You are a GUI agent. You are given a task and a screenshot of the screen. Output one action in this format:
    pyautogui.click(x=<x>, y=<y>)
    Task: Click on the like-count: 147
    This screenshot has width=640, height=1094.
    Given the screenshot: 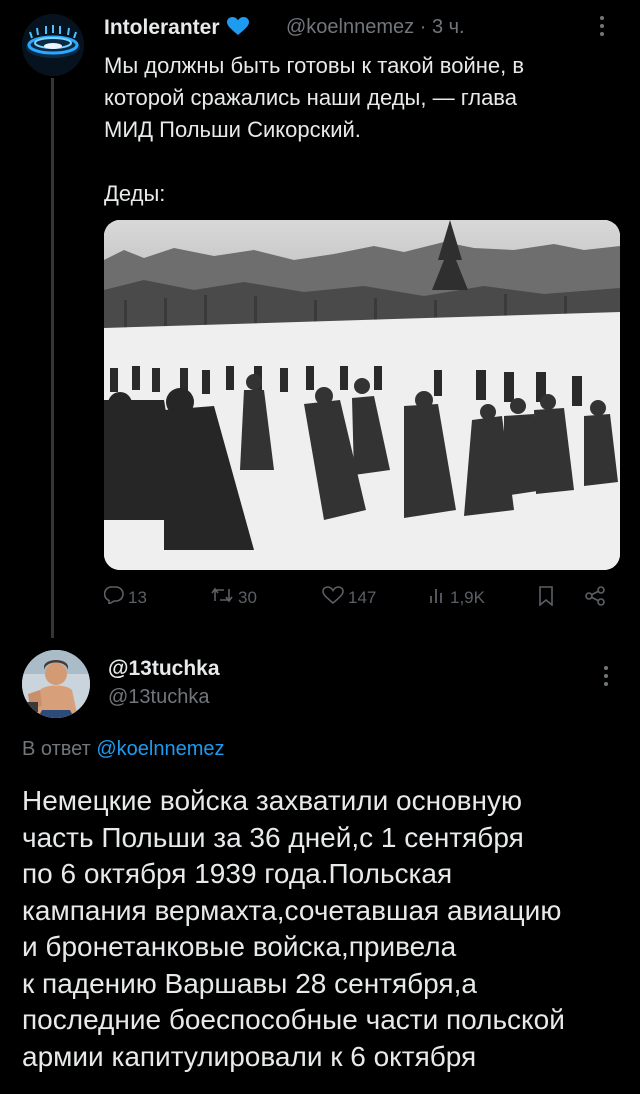 What is the action you would take?
    pyautogui.click(x=362, y=597)
    